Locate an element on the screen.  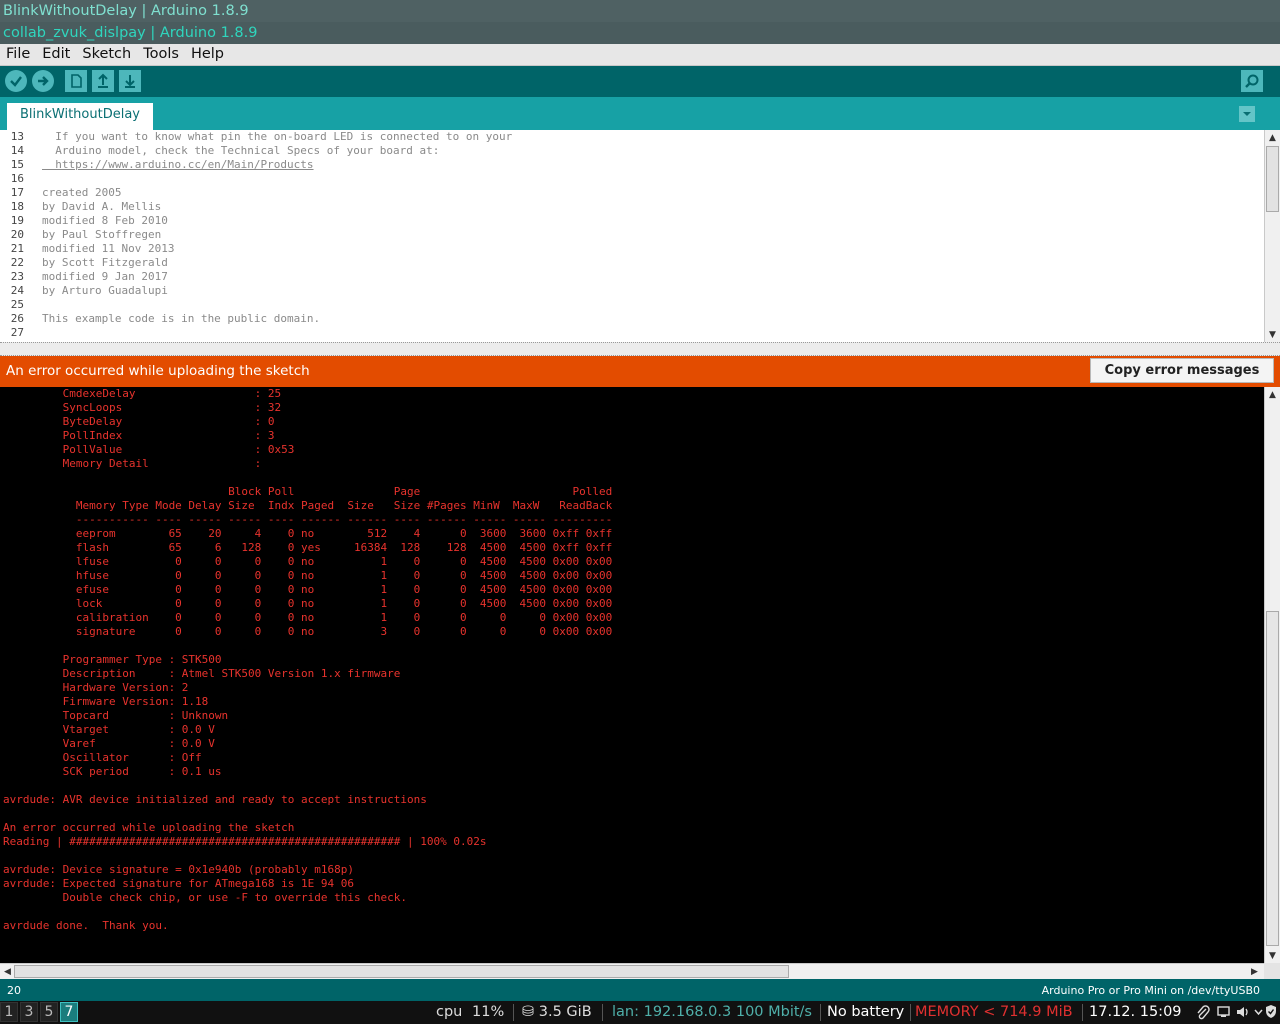
verify-button is located at coordinates (16, 81).